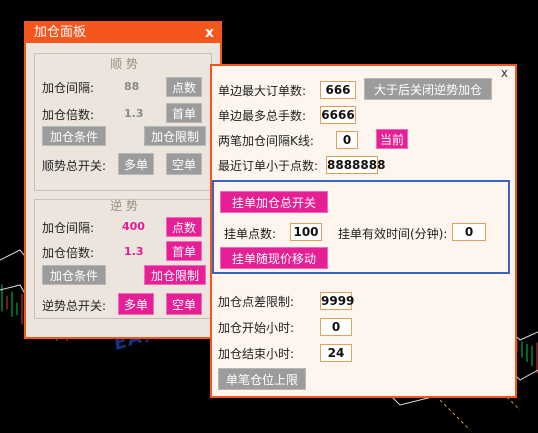 Image resolution: width=538 pixels, height=433 pixels. Describe the element at coordinates (184, 227) in the screenshot. I see `counter-points-button: 点数` at that location.